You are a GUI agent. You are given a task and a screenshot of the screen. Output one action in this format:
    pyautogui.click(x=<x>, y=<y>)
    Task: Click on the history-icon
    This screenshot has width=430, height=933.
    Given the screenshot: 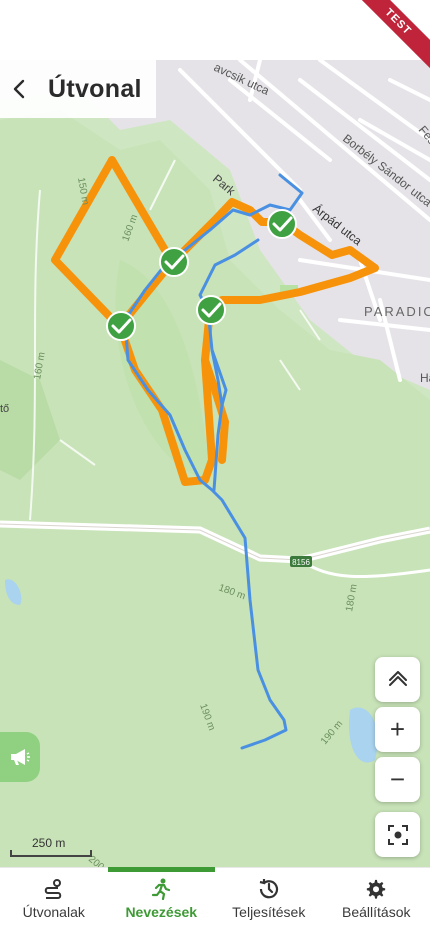 What is the action you would take?
    pyautogui.click(x=269, y=889)
    